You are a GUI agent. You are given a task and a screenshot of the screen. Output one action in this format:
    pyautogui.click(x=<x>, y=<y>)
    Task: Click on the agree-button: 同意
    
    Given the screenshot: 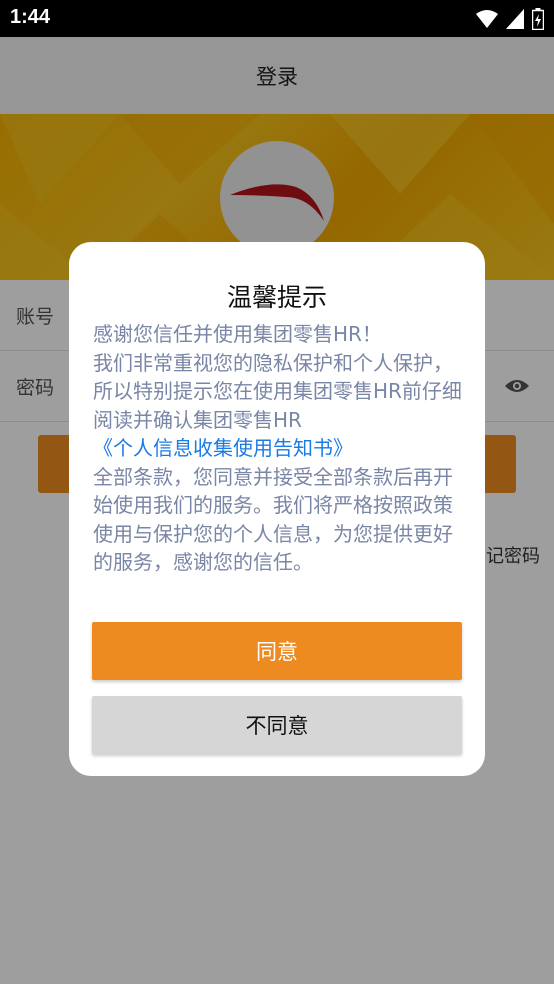 What is the action you would take?
    pyautogui.click(x=277, y=651)
    